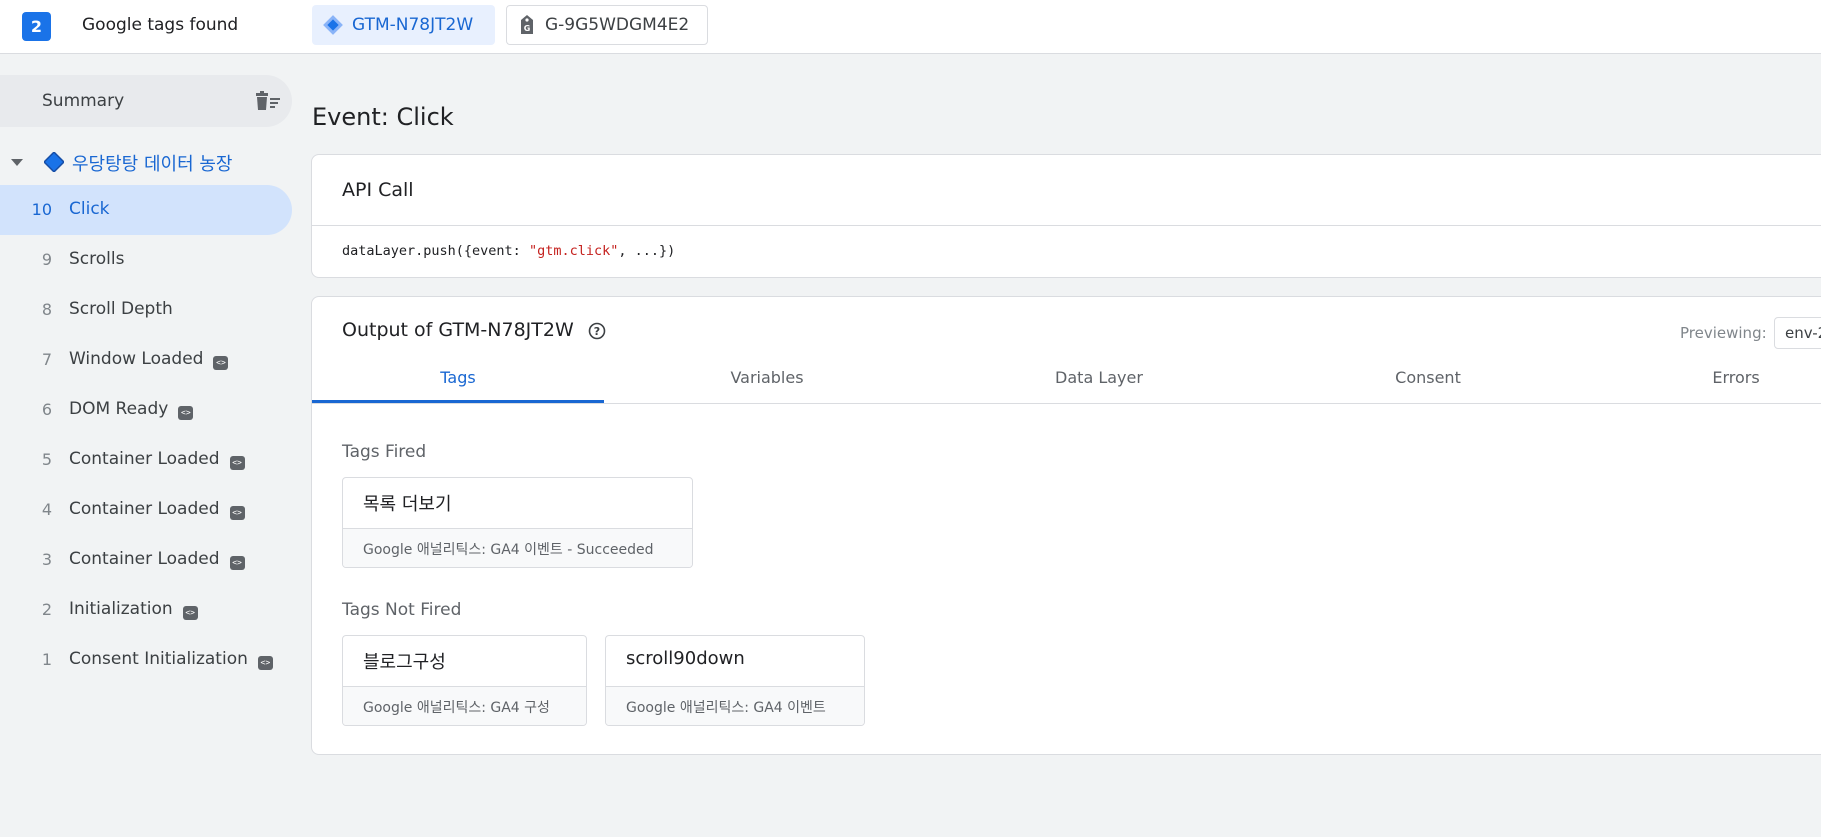 The height and width of the screenshot is (837, 1821). What do you see at coordinates (46, 609) in the screenshot?
I see `event-number: 2` at bounding box center [46, 609].